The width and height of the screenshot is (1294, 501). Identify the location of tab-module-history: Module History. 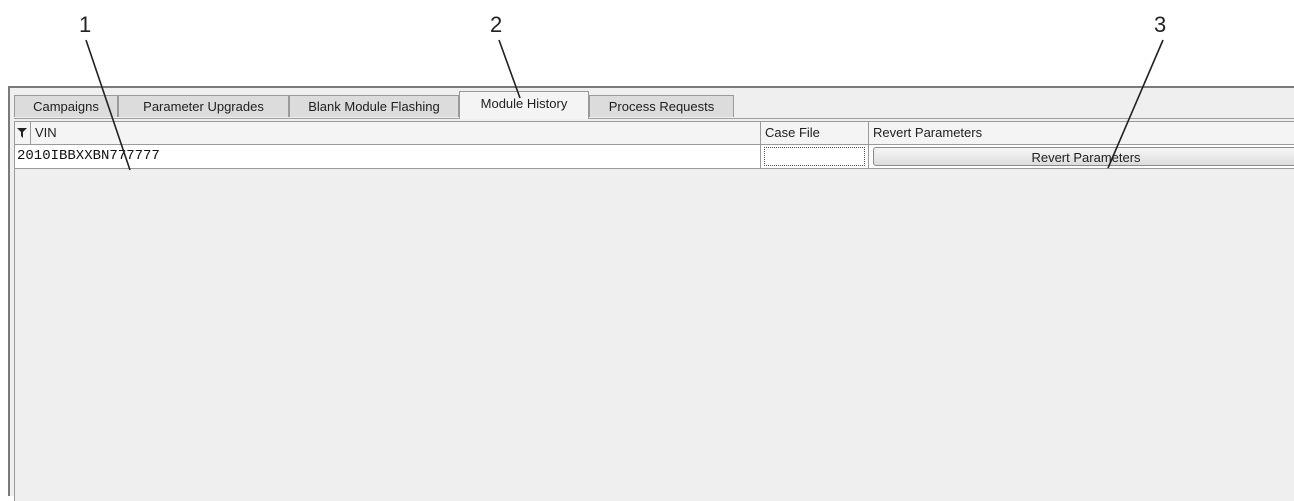
(524, 105).